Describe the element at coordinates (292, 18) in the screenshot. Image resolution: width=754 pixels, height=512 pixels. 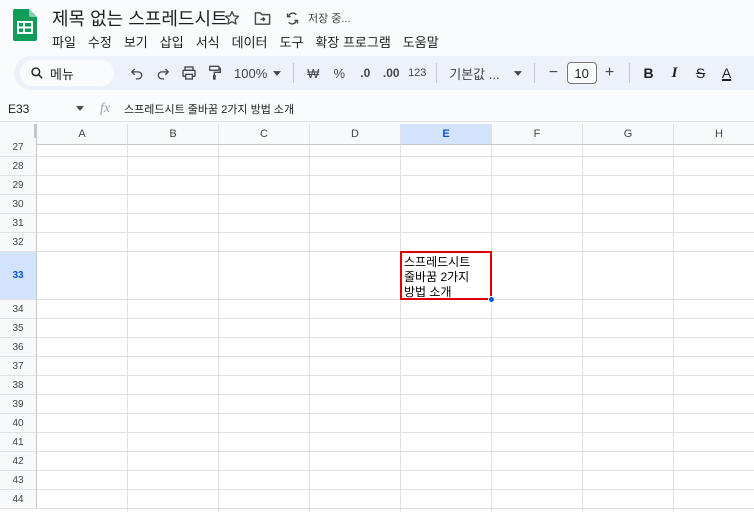
I see `sync-status-icon` at that location.